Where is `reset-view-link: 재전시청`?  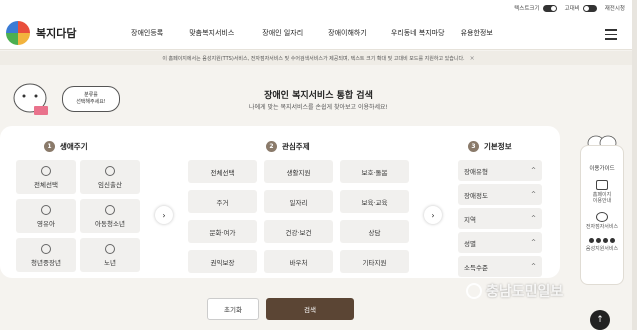 reset-view-link: 재전시청 is located at coordinates (615, 8).